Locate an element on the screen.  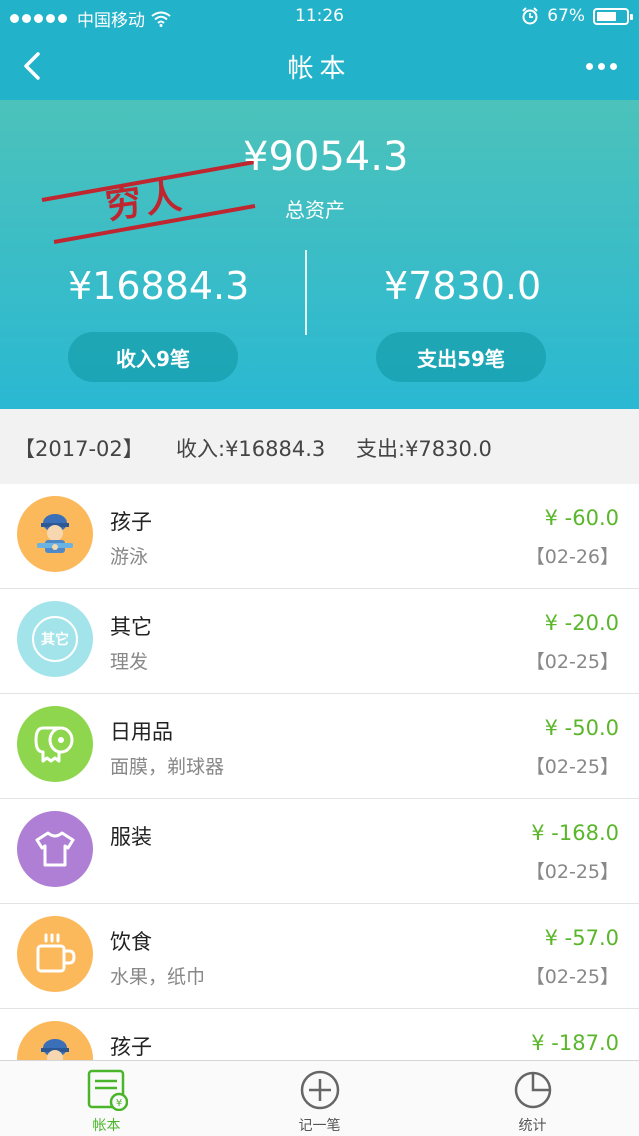
top-bar: 中国移动 11:26 67% 帐本 is located at coordinates (319, 50).